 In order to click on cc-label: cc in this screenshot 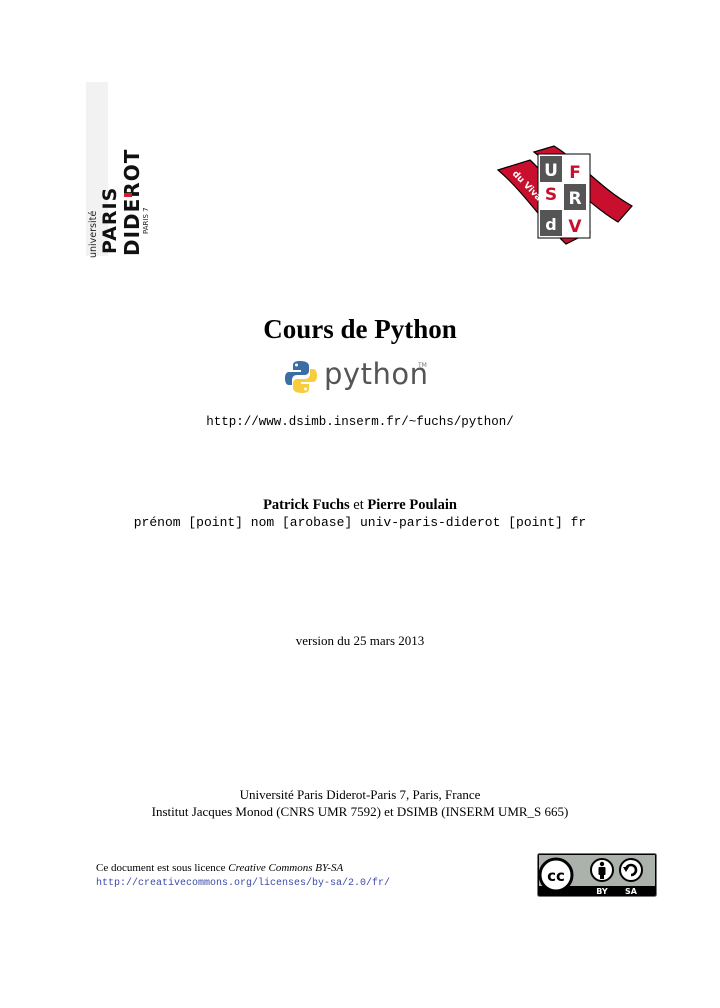, I will do `click(556, 876)`.